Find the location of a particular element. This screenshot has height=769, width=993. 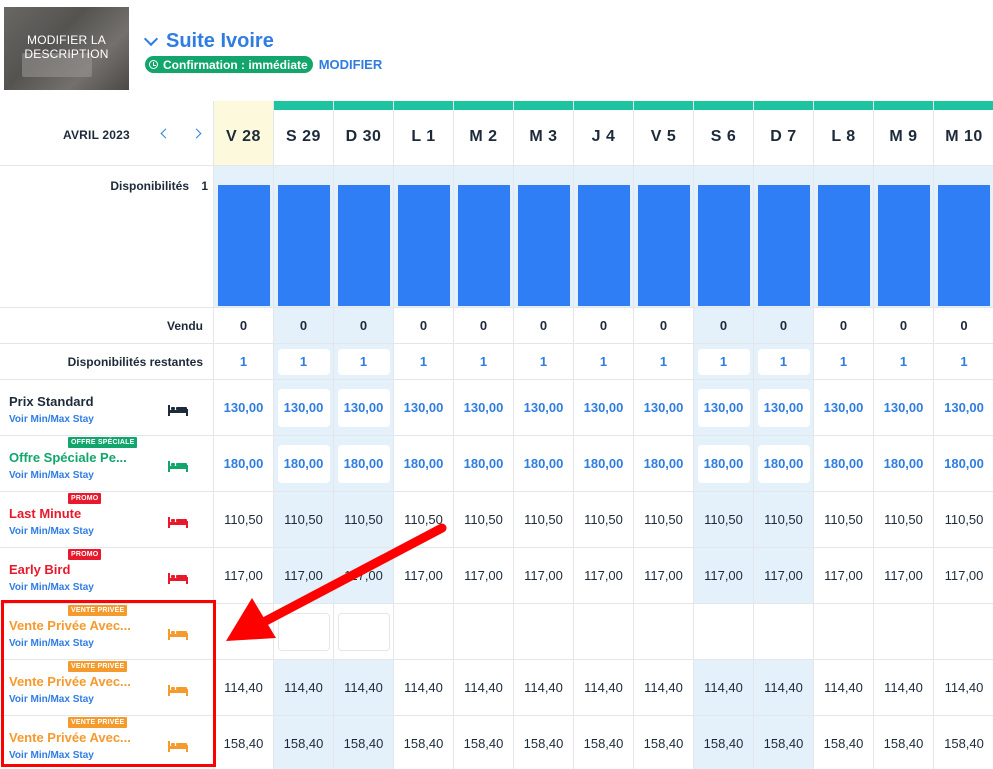

price-input: 180,00 is located at coordinates (783, 463).